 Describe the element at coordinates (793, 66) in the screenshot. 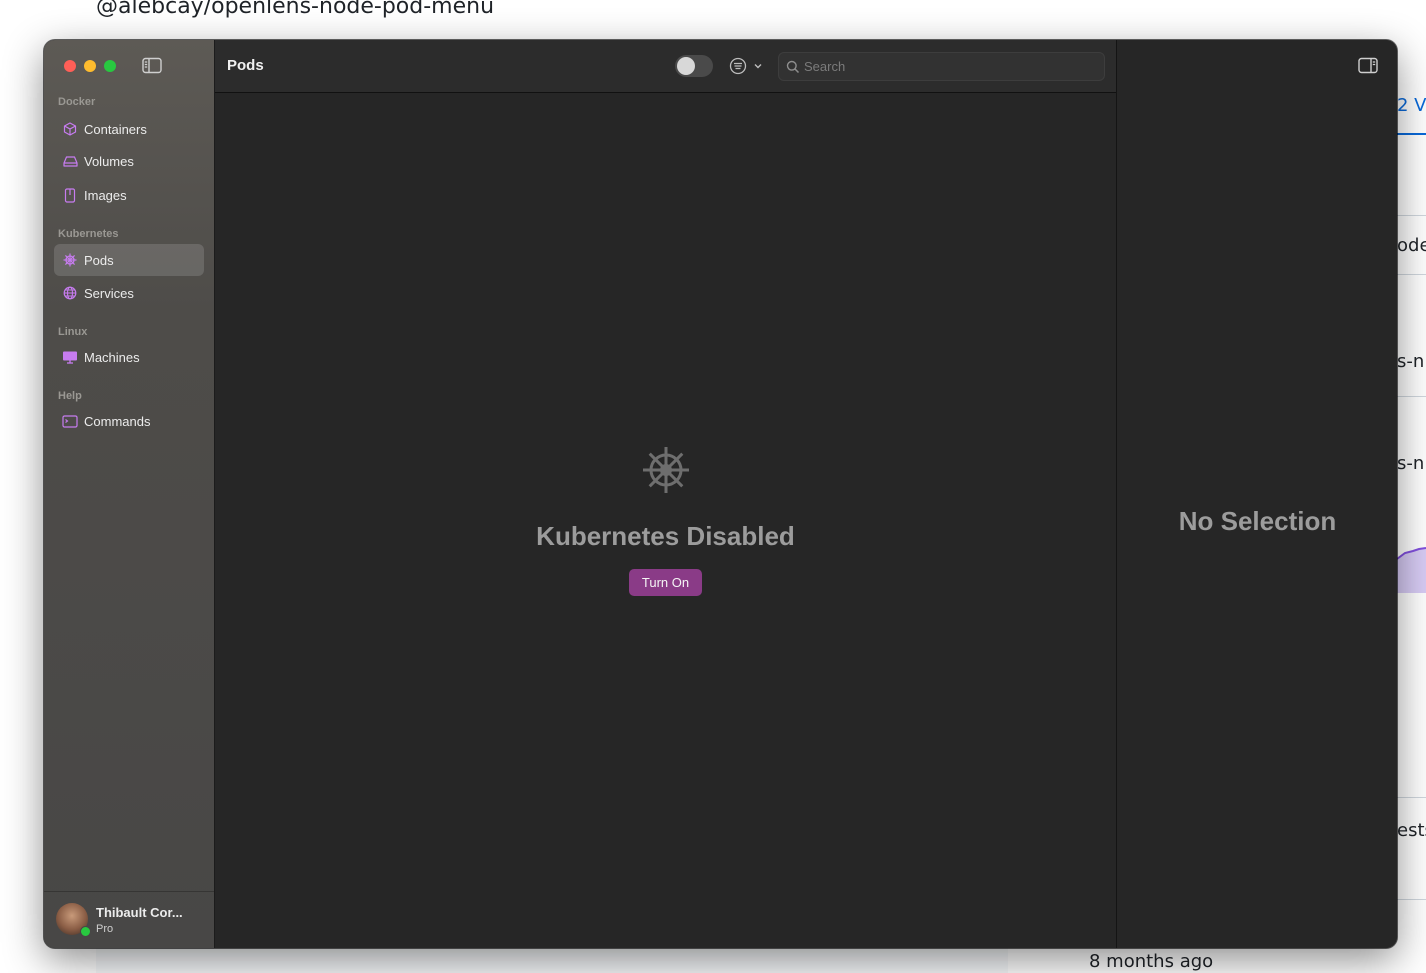

I see `search-icon` at that location.